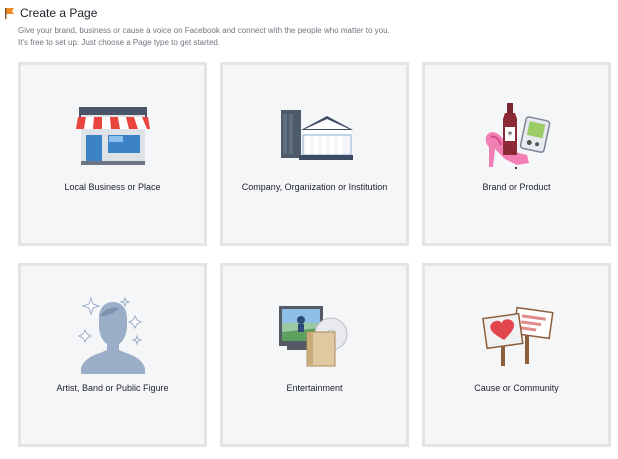 Image resolution: width=618 pixels, height=459 pixels. I want to click on category-label: Brand or Product, so click(516, 187).